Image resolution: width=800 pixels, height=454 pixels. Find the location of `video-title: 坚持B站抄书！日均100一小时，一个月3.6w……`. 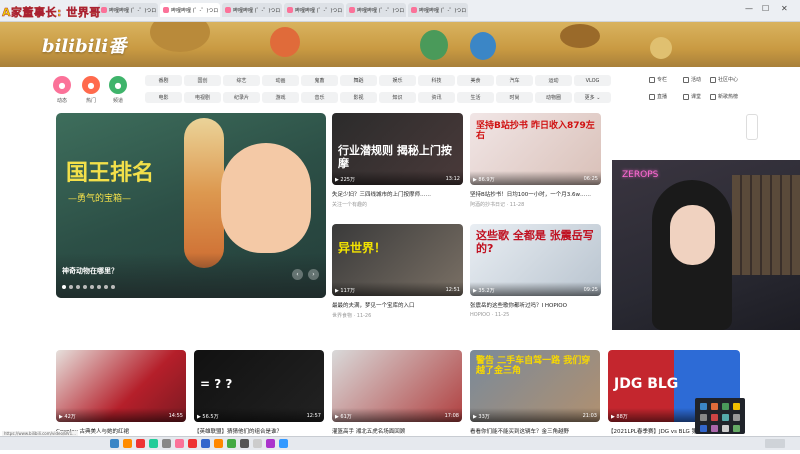

video-title: 坚持B站抄书！日均100一小时，一个月3.6w…… is located at coordinates (535, 194).